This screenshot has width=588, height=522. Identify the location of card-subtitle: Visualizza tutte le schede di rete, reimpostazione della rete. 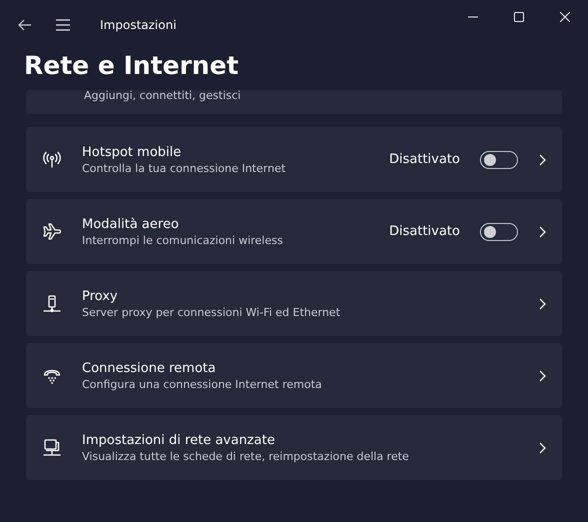
(246, 456).